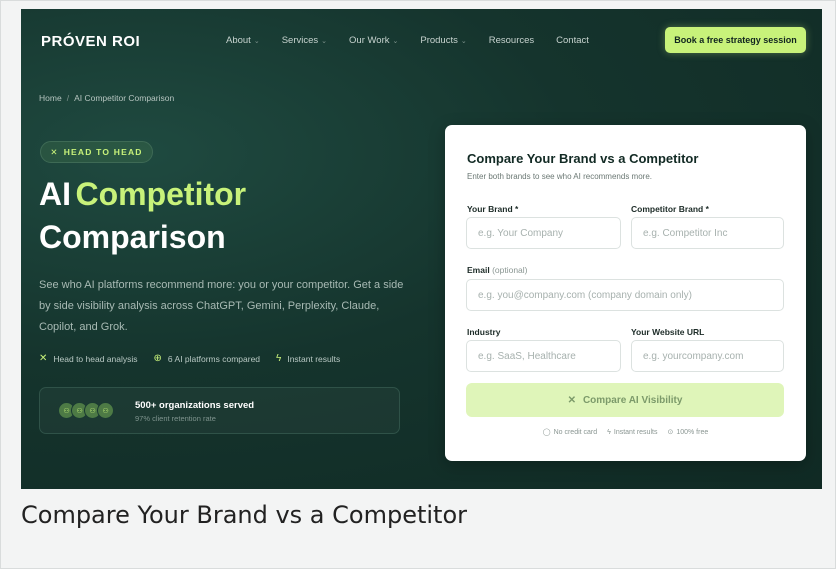 This screenshot has height=569, width=836. I want to click on stat-title: 500+ organizations served, so click(195, 405).